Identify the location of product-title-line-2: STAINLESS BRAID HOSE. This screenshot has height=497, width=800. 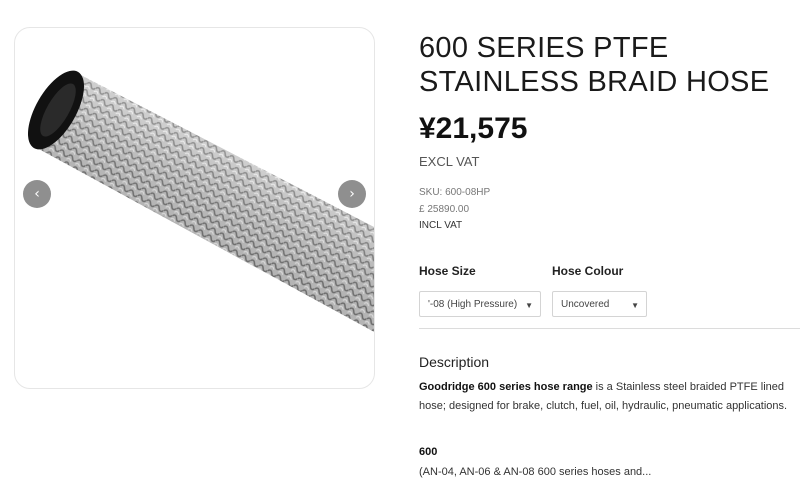
(594, 82).